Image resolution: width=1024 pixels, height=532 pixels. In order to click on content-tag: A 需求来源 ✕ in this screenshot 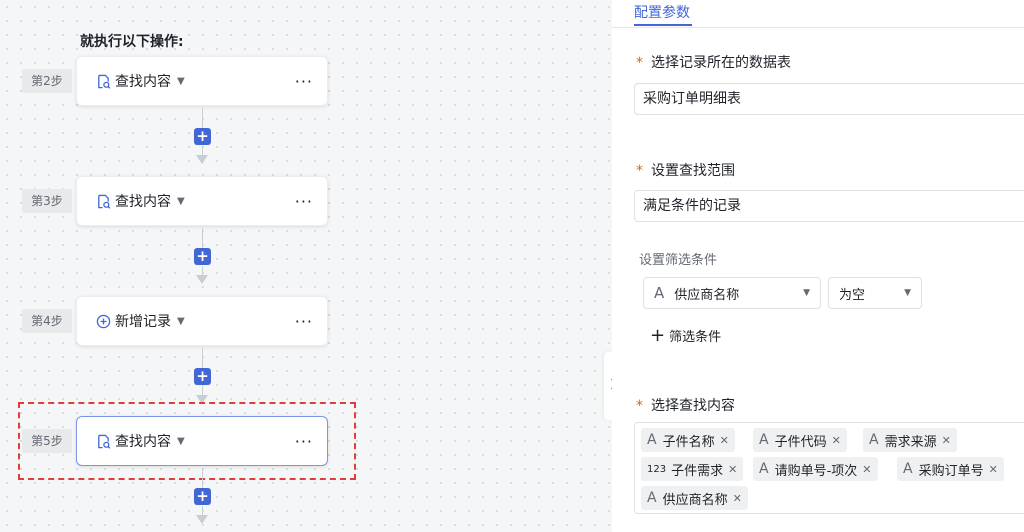, I will do `click(910, 440)`.